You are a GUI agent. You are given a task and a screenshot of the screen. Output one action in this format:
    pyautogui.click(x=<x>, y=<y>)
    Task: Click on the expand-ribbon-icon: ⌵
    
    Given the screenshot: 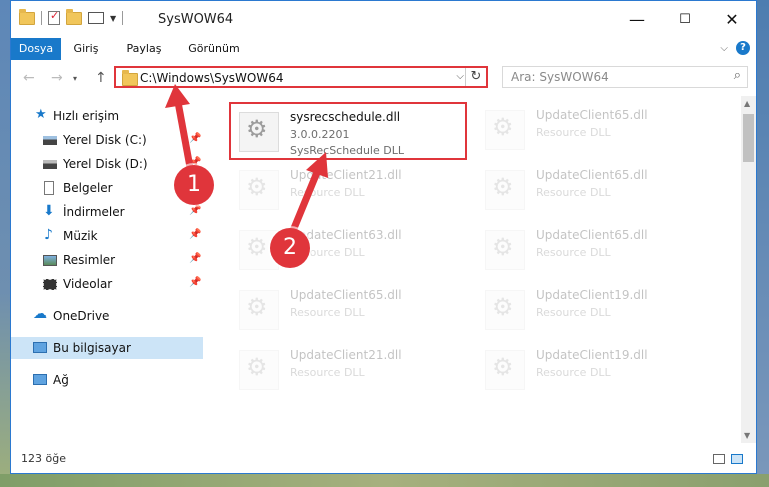 What is the action you would take?
    pyautogui.click(x=724, y=48)
    